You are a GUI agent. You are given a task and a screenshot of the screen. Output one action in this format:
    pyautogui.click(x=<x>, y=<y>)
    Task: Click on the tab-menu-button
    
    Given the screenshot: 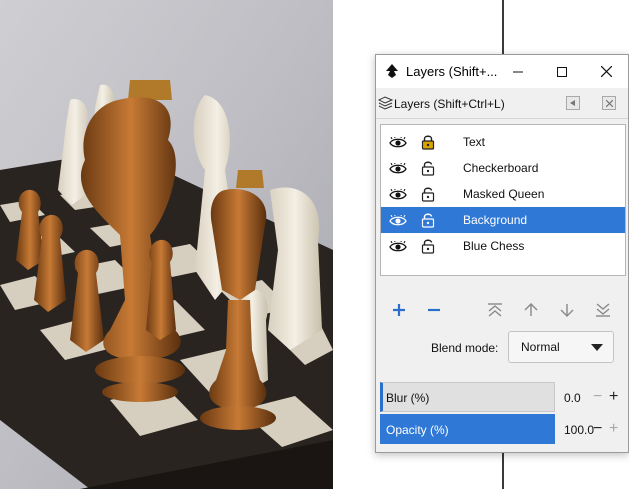 What is the action you would take?
    pyautogui.click(x=573, y=103)
    